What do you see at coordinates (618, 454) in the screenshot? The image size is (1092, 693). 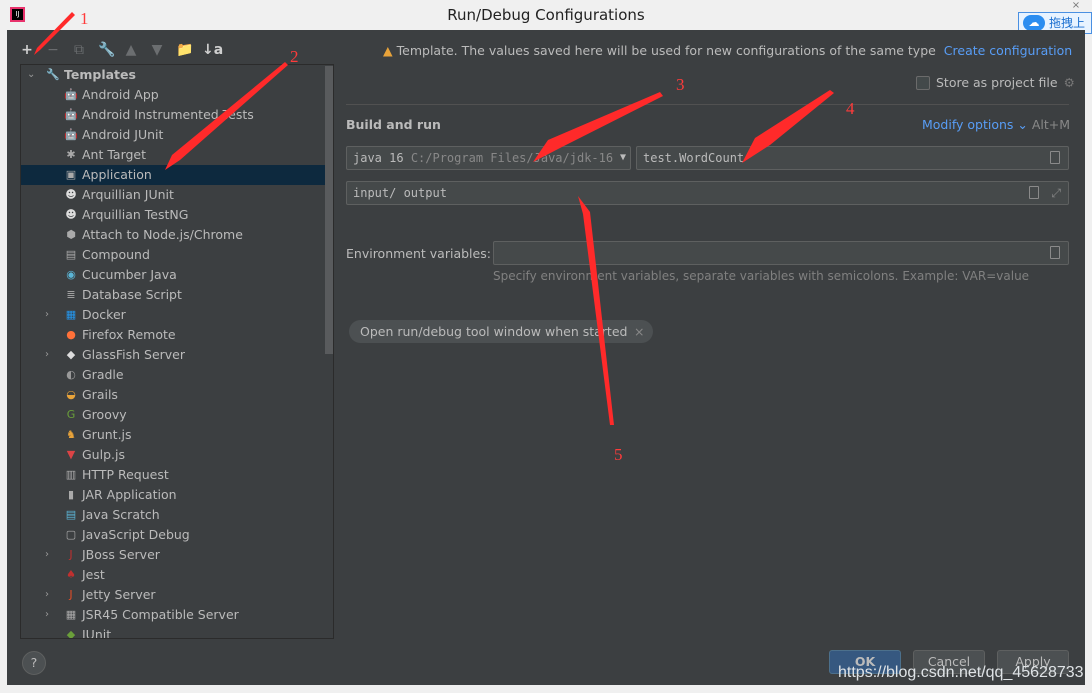 I see `annotation-5: 5` at bounding box center [618, 454].